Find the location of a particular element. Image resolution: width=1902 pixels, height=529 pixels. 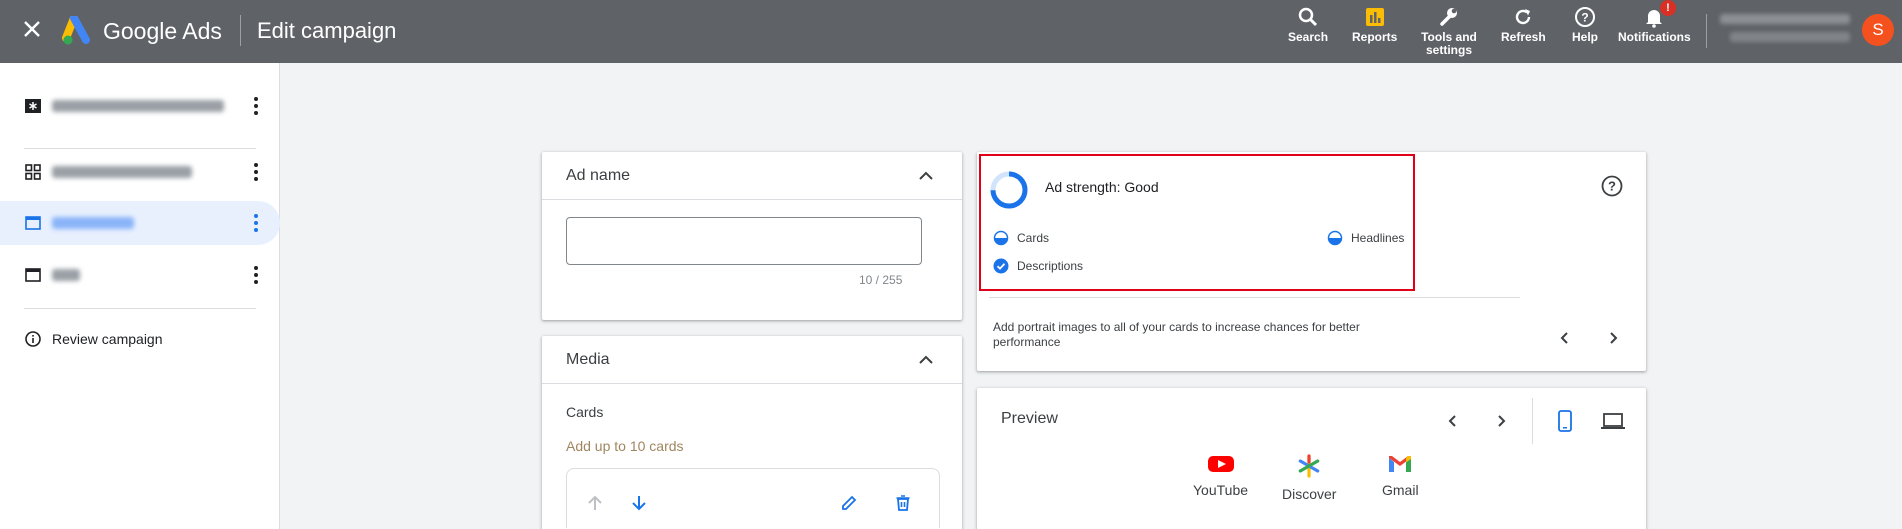

search-icon is located at coordinates (1308, 17).